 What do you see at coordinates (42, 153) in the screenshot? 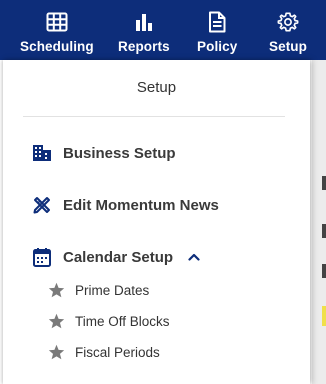
I see `building-icon` at bounding box center [42, 153].